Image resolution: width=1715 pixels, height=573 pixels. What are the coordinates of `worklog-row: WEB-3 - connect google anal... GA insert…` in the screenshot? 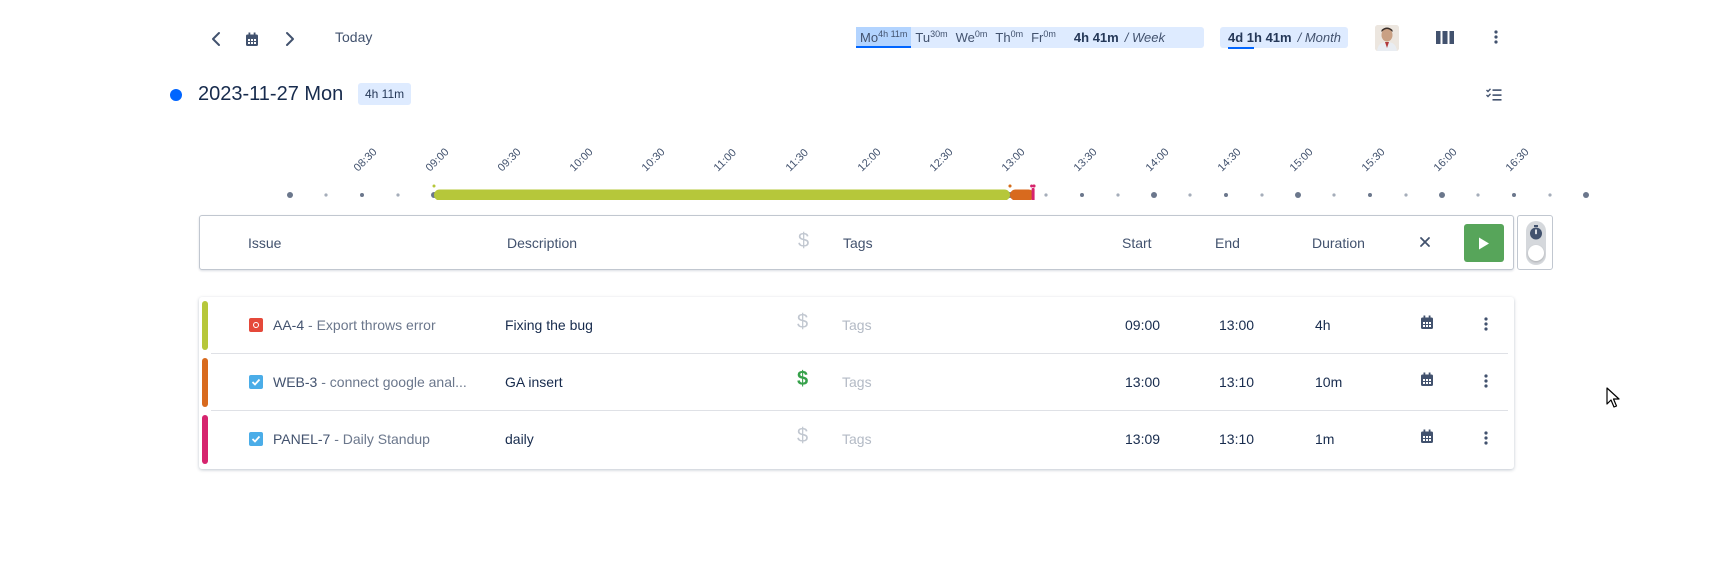 It's located at (856, 382).